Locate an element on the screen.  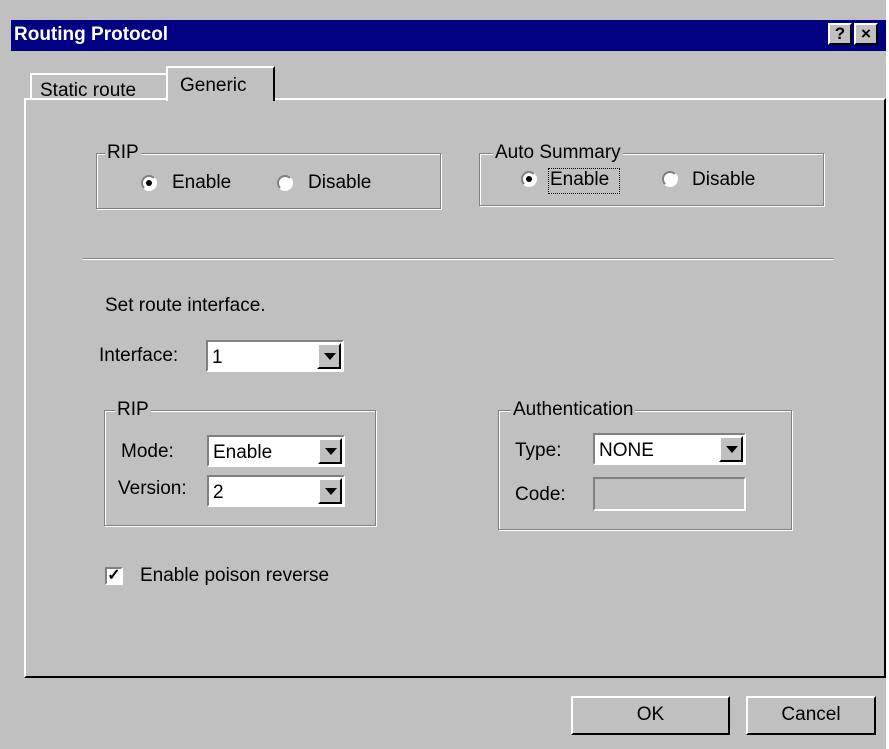
version-value: 2 is located at coordinates (218, 492).